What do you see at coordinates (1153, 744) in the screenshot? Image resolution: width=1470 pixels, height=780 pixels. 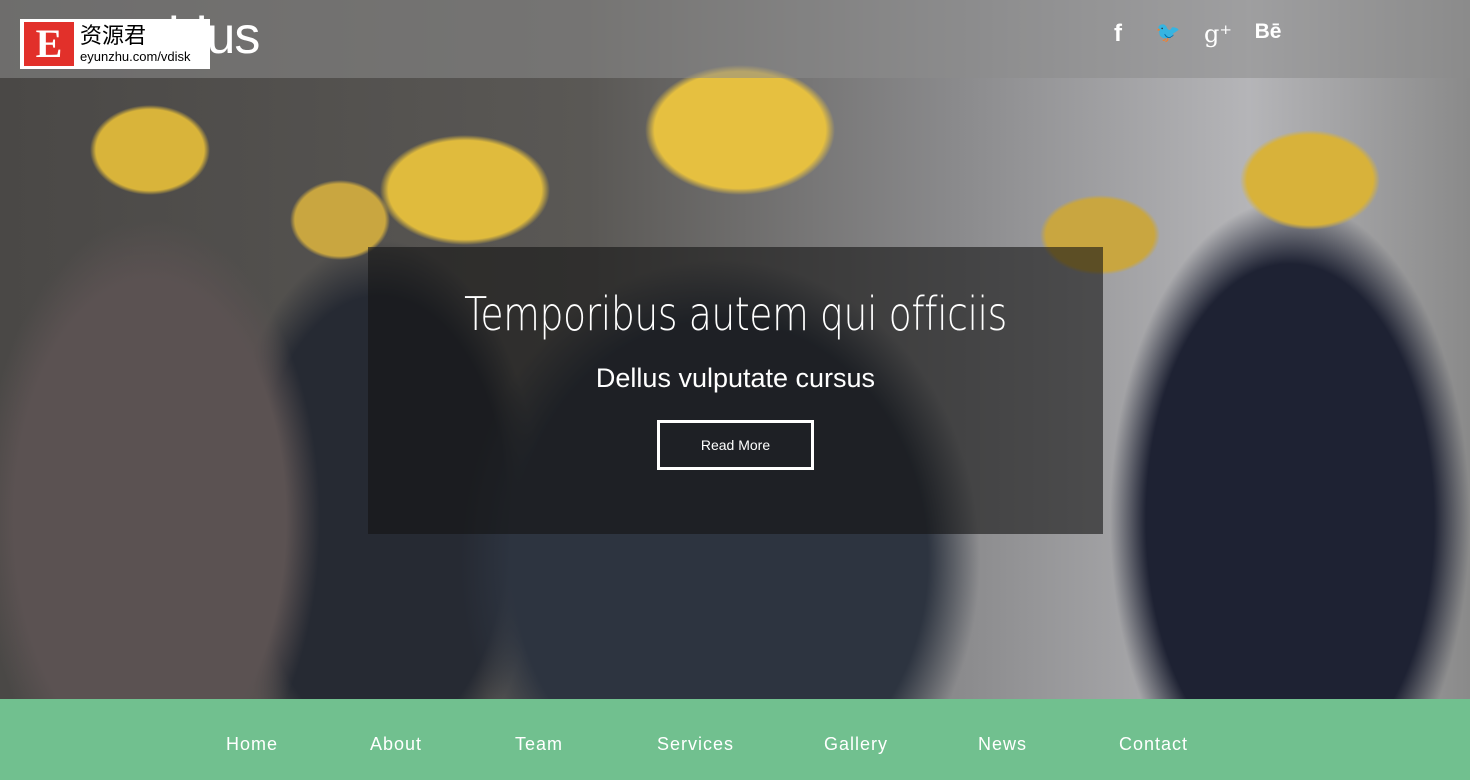 I see `nav-contact: Contact` at bounding box center [1153, 744].